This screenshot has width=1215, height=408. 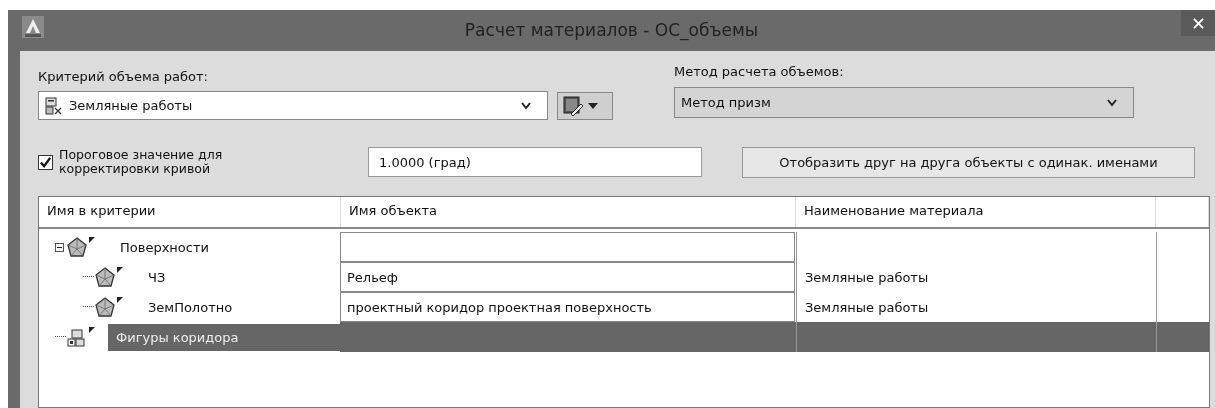 What do you see at coordinates (45, 162) in the screenshot?
I see `checkbox` at bounding box center [45, 162].